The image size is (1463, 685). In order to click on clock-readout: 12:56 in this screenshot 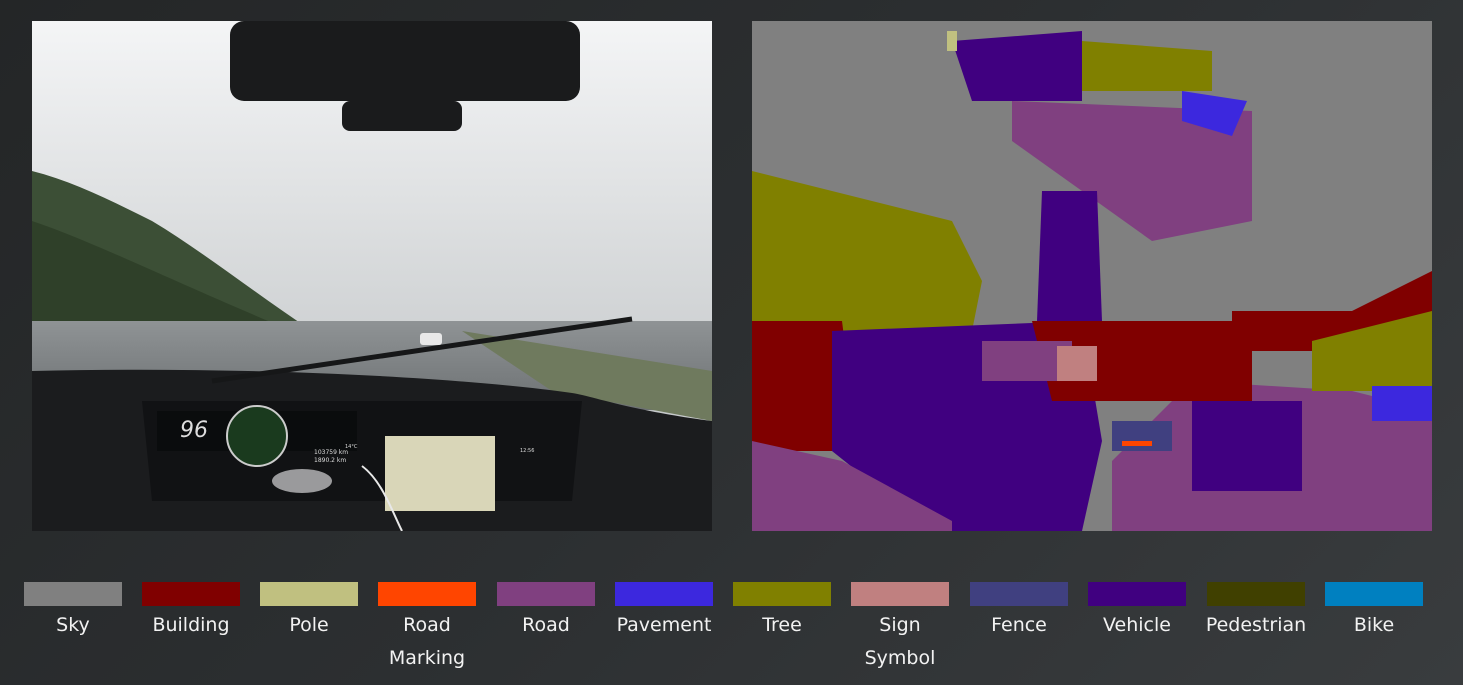, I will do `click(527, 451)`.